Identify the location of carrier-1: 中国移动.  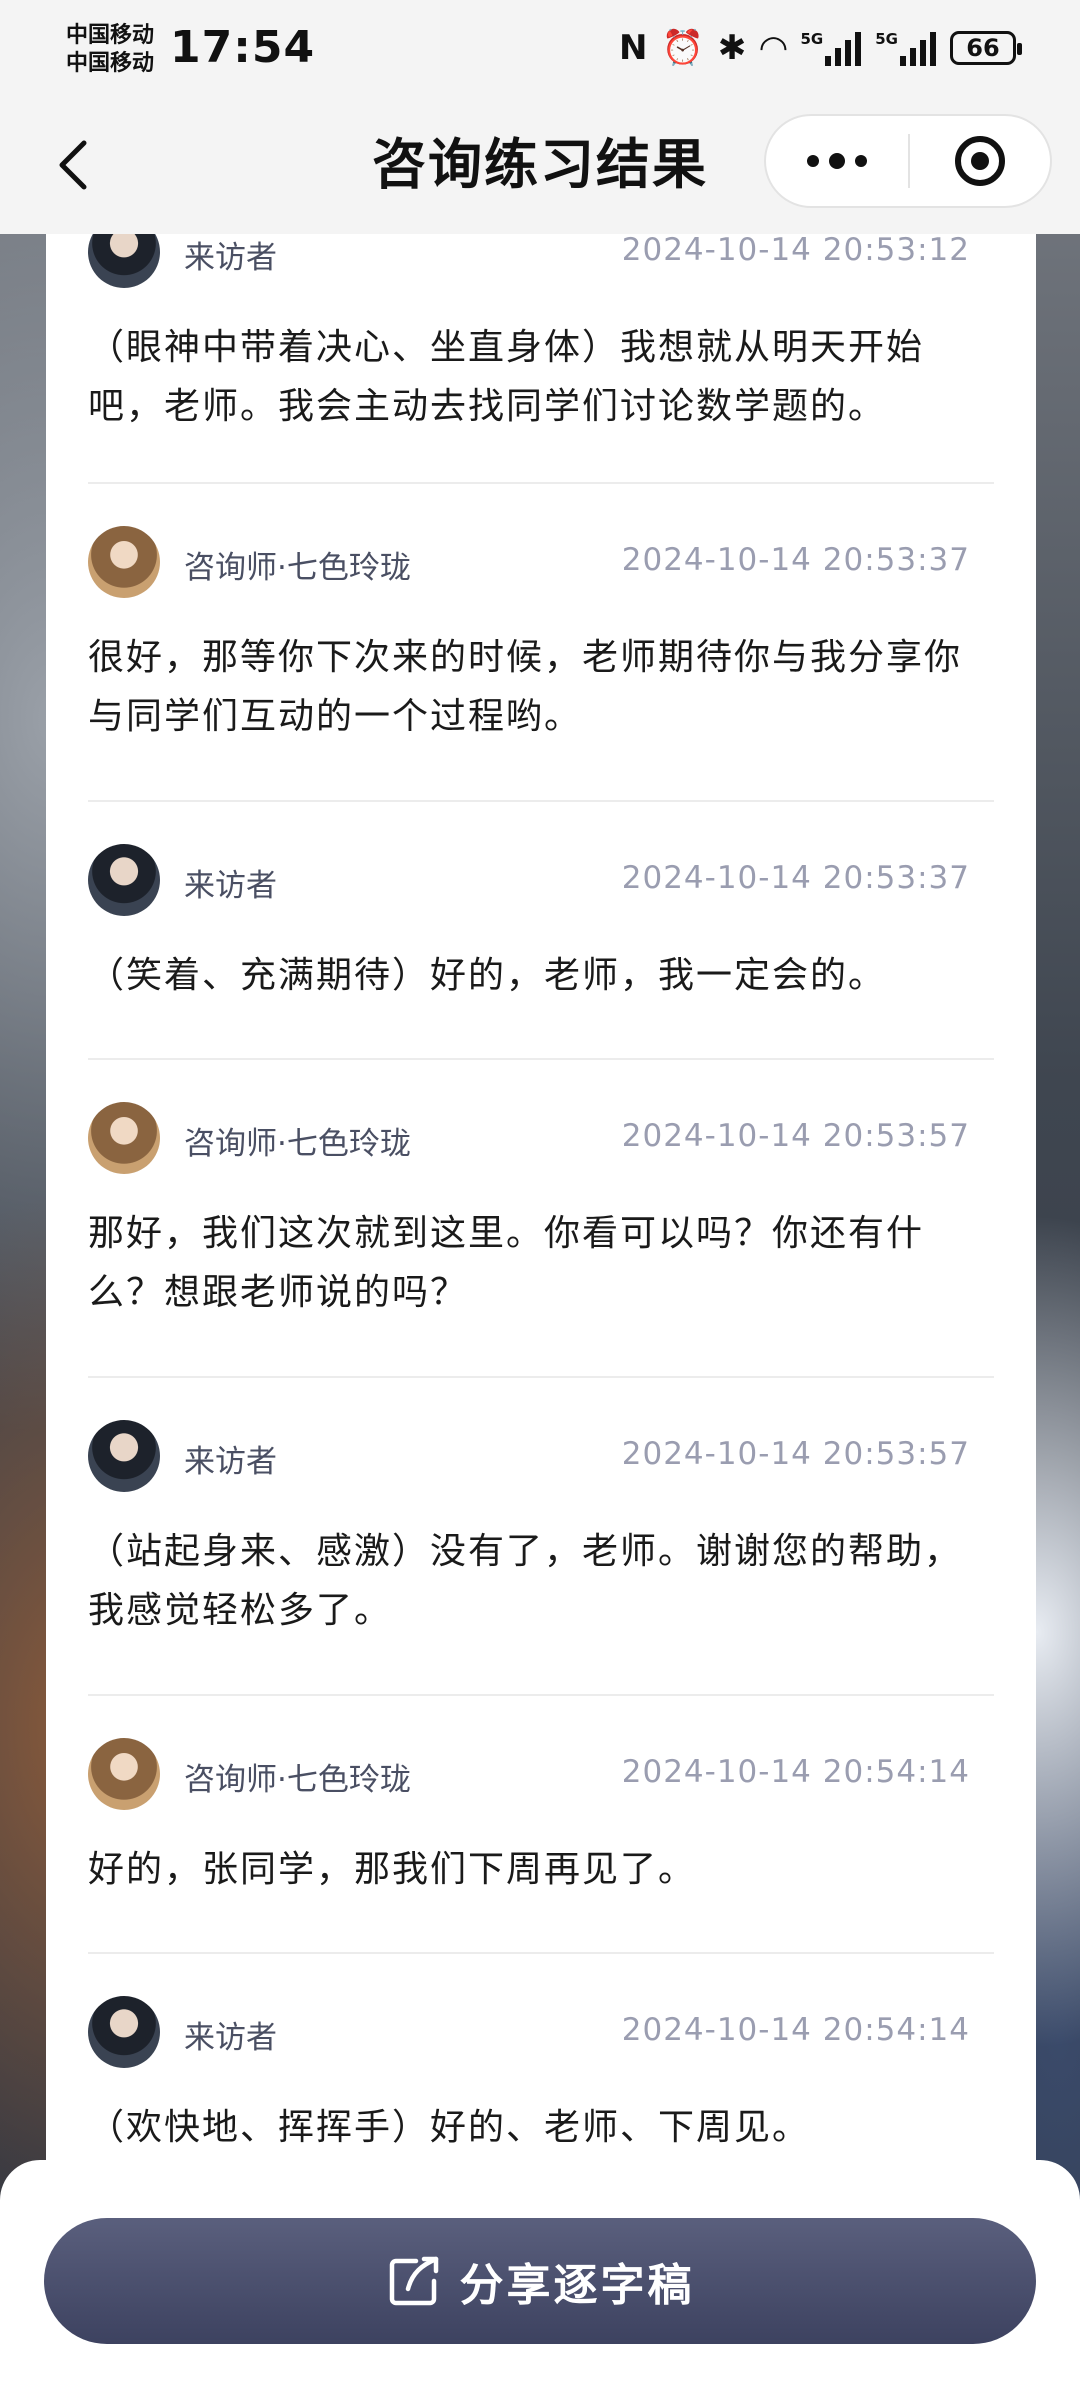
(110, 35).